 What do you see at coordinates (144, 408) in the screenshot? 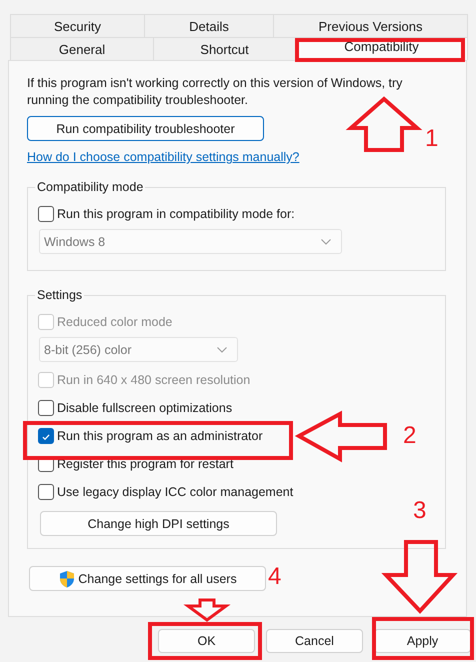
I see `checkbox-label: Disable fullscreen optimizations` at bounding box center [144, 408].